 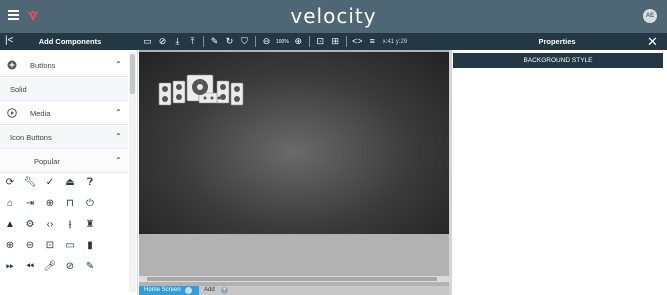 What do you see at coordinates (147, 41) in the screenshot?
I see `image-icon: ▭` at bounding box center [147, 41].